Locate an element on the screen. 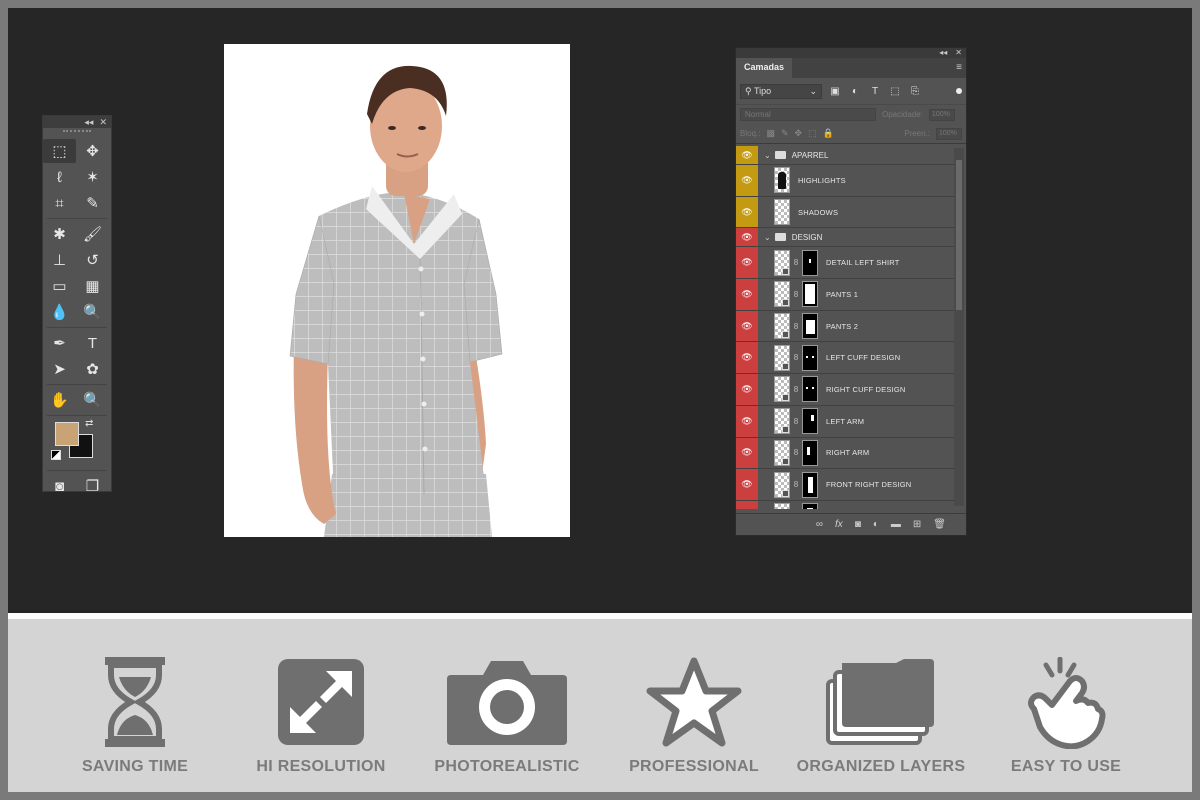  filter-toggle is located at coordinates (959, 91).